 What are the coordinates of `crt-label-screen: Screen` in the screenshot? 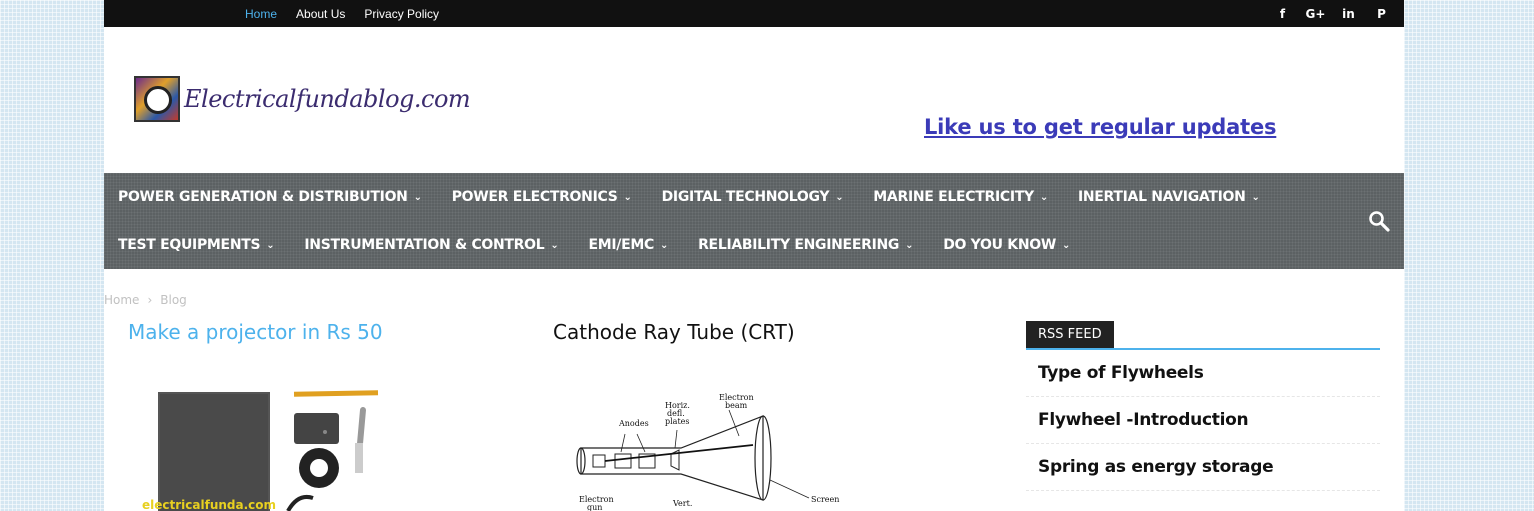 It's located at (825, 499).